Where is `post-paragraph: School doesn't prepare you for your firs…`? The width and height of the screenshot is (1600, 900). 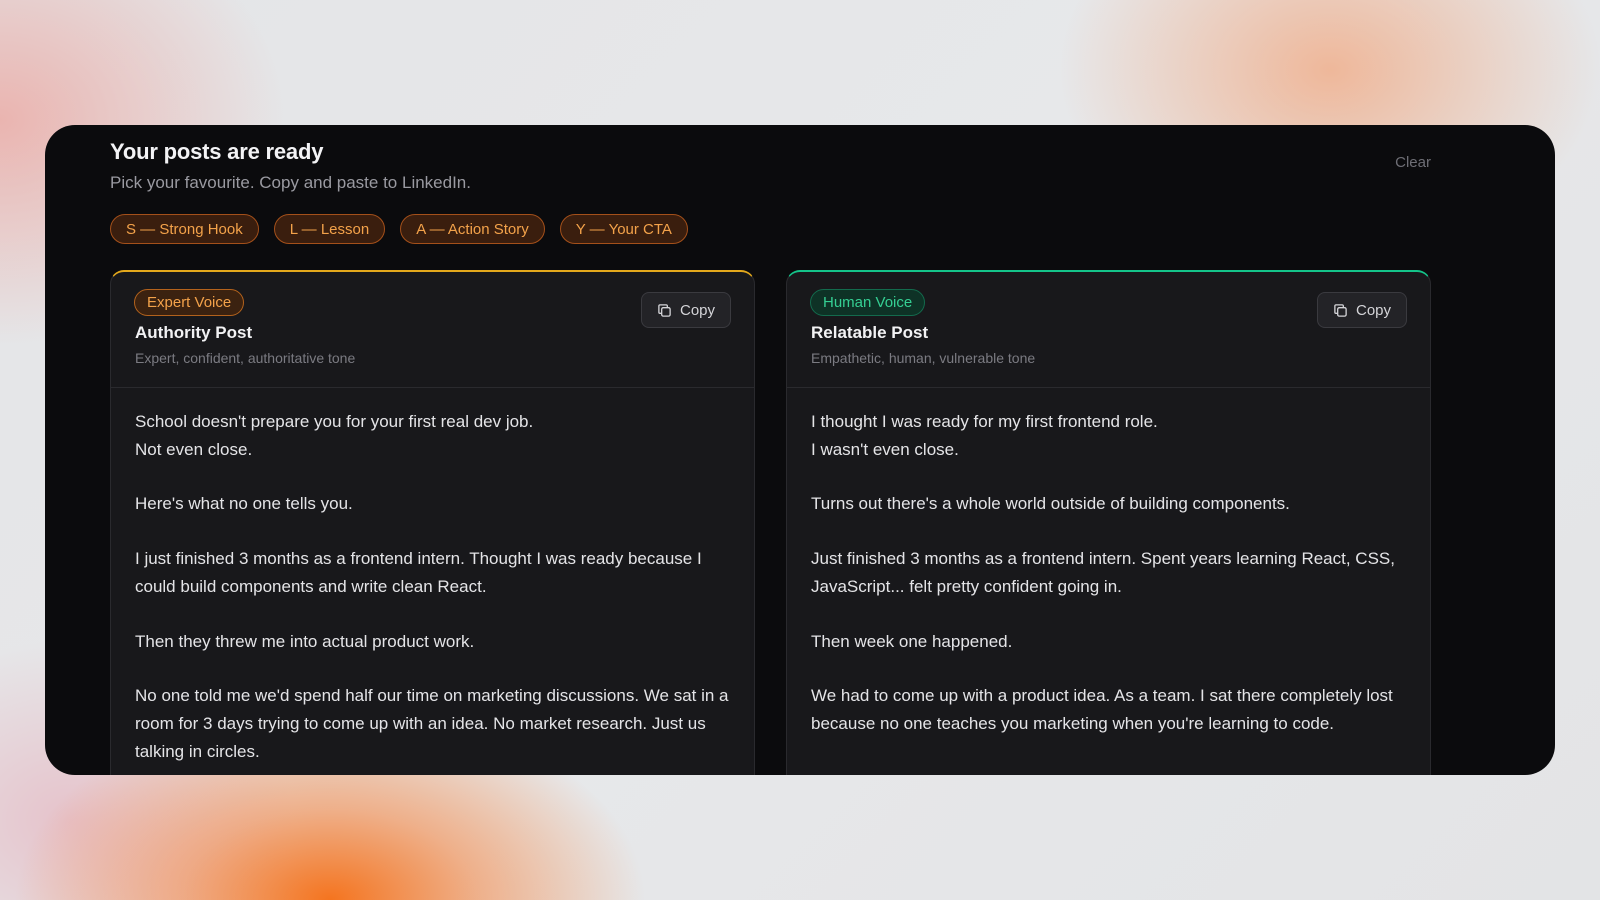 post-paragraph: School doesn't prepare you for your firs… is located at coordinates (432, 435).